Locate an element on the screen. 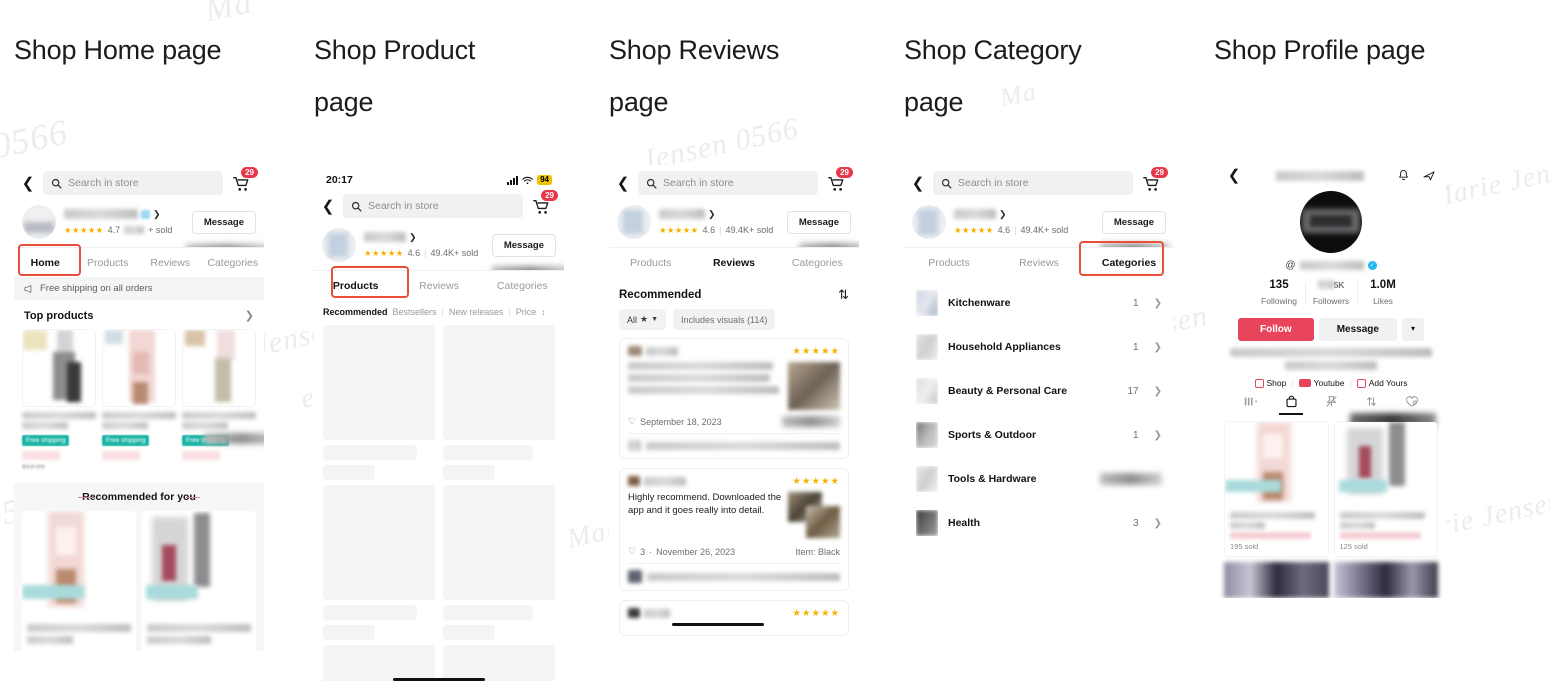 Image resolution: width=1550 pixels, height=696 pixels. list-item: Kitchenware 1 ❯ is located at coordinates (1039, 303).